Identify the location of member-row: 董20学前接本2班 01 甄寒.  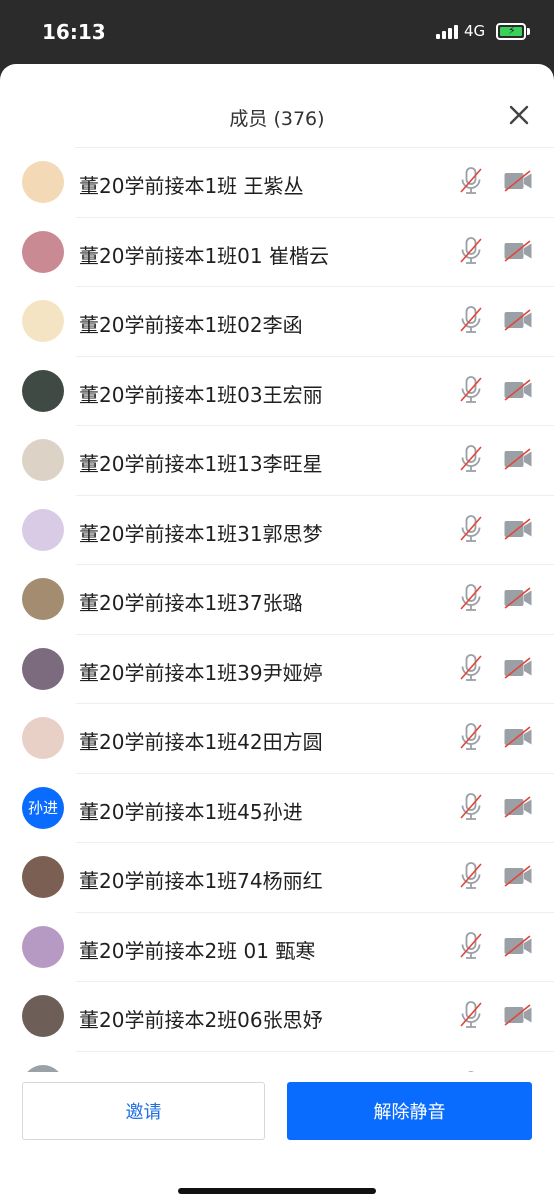
(277, 947).